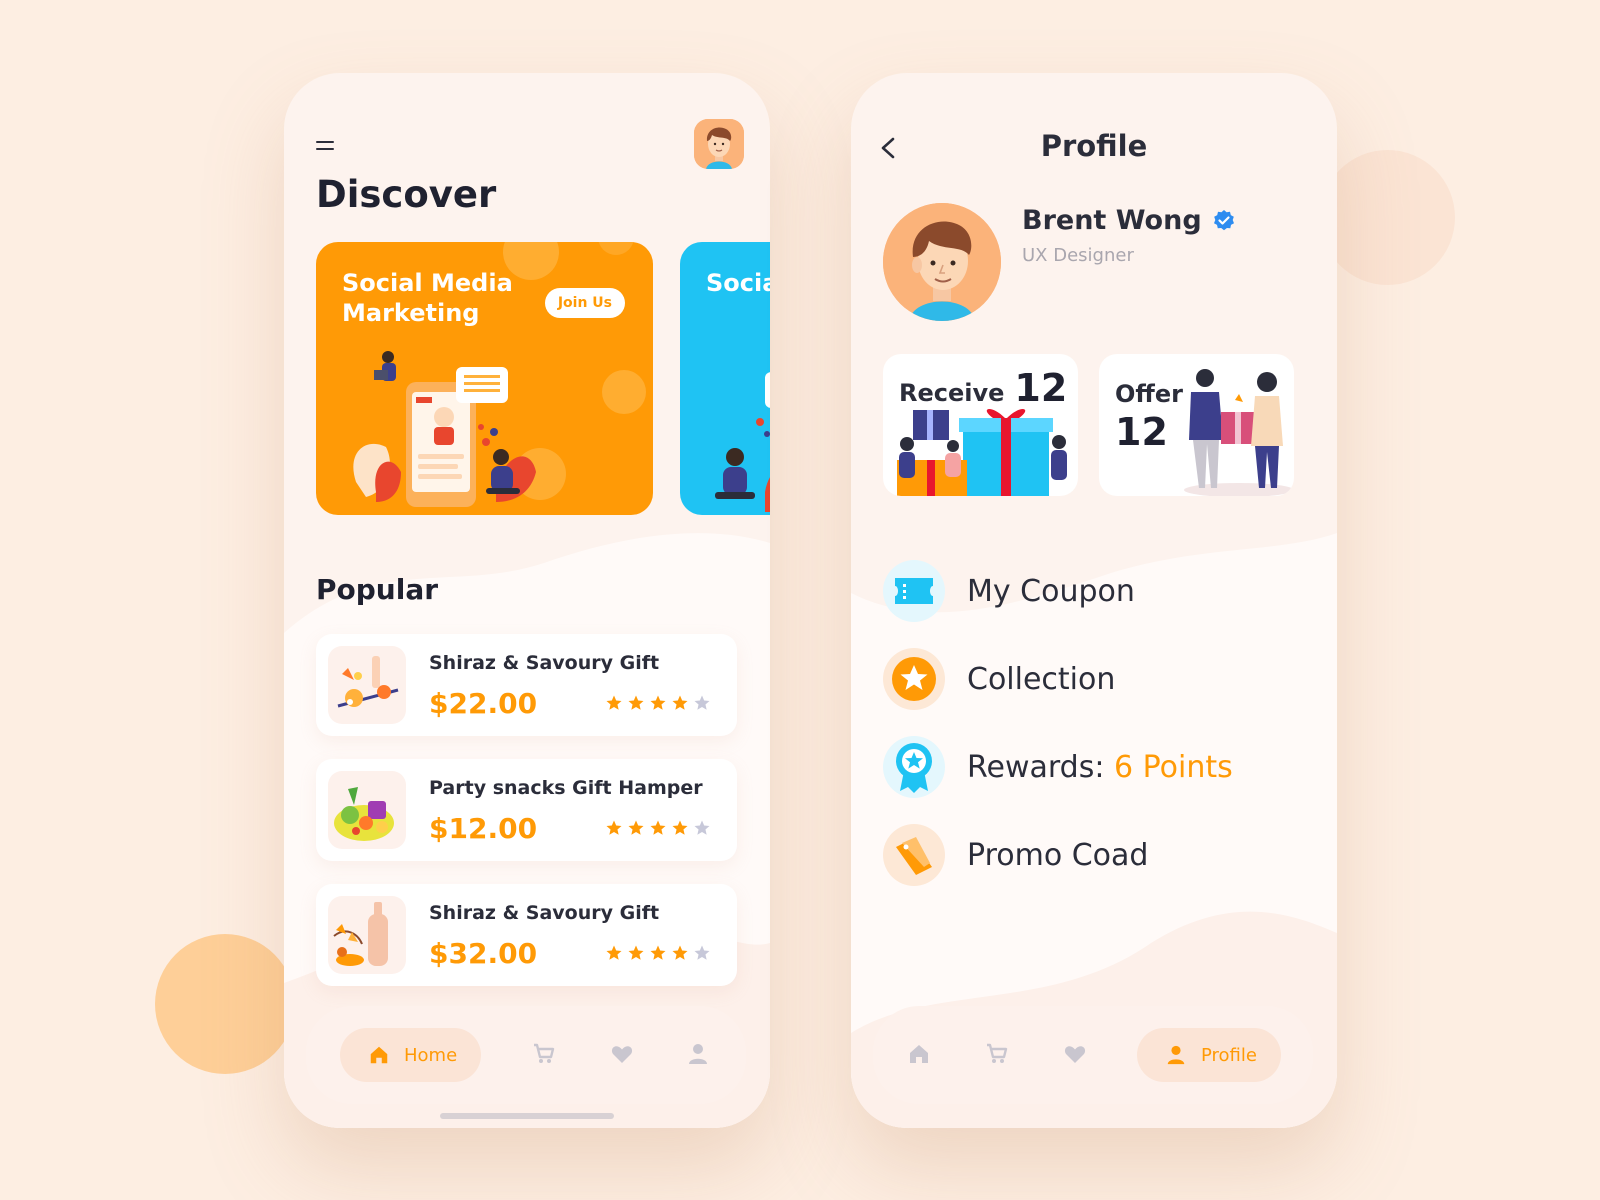 The image size is (1600, 1200). I want to click on rewards-points-value: 6 Points, so click(1173, 767).